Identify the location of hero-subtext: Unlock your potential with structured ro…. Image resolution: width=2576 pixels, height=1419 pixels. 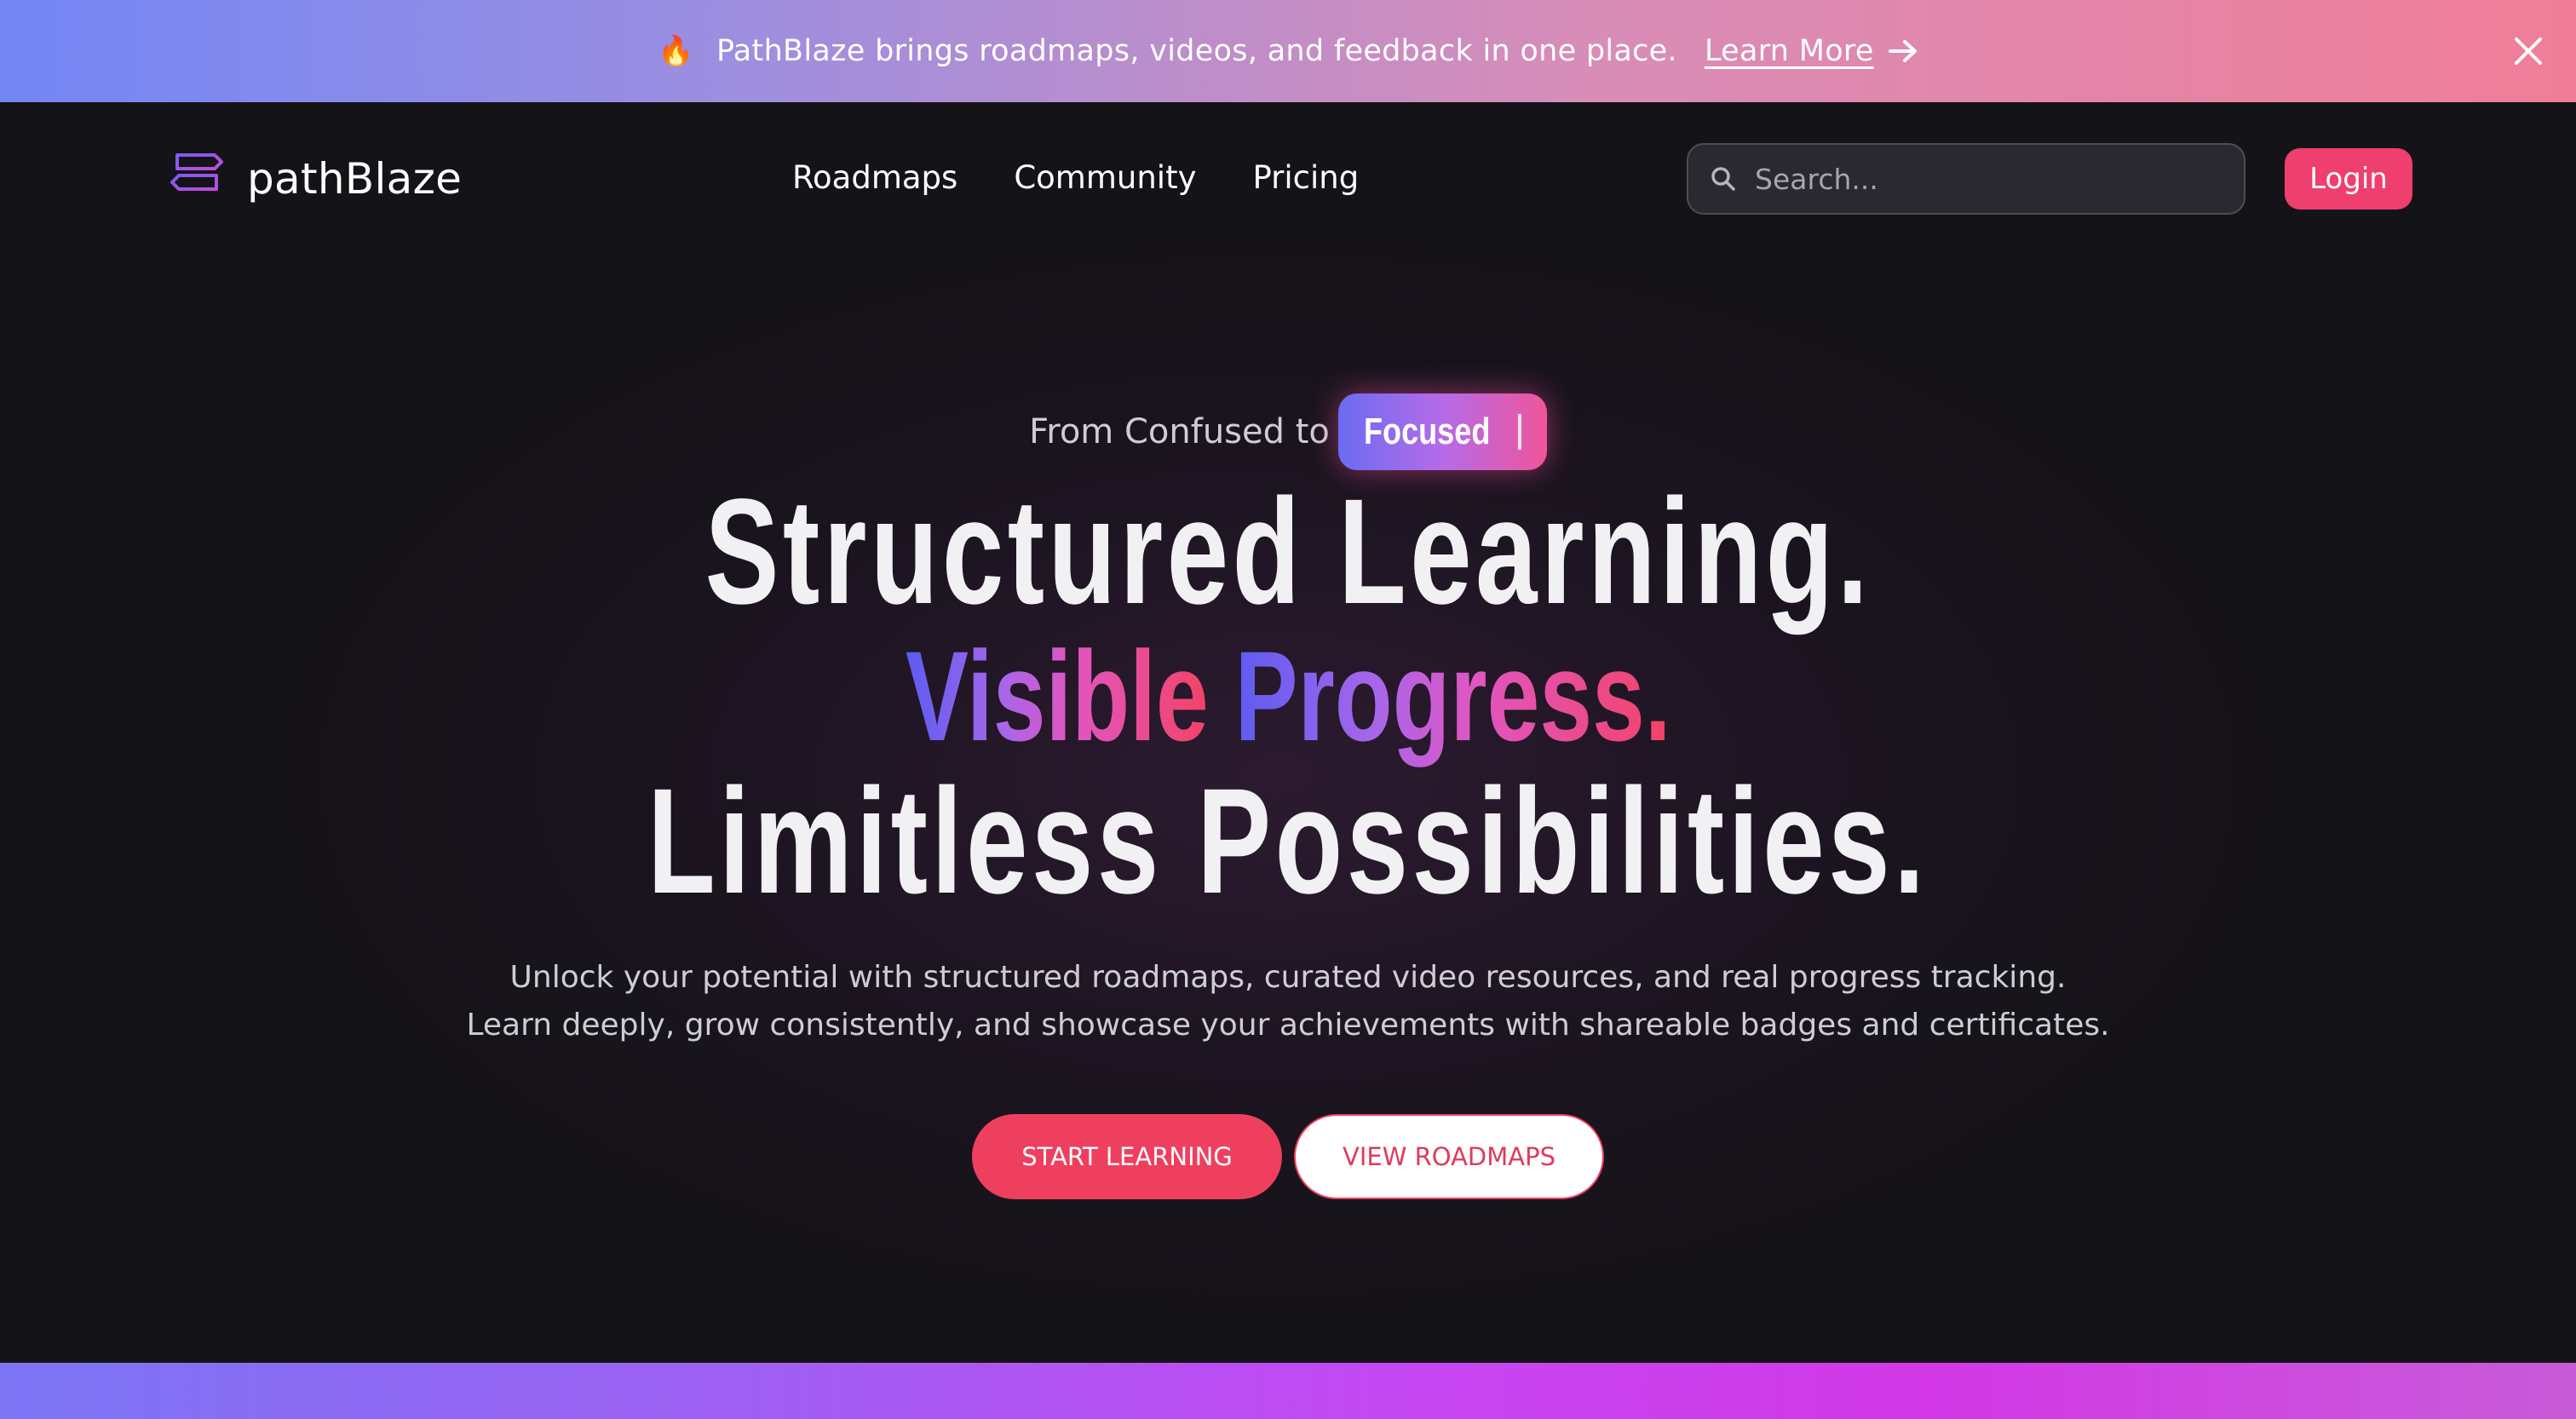
(1288, 1001).